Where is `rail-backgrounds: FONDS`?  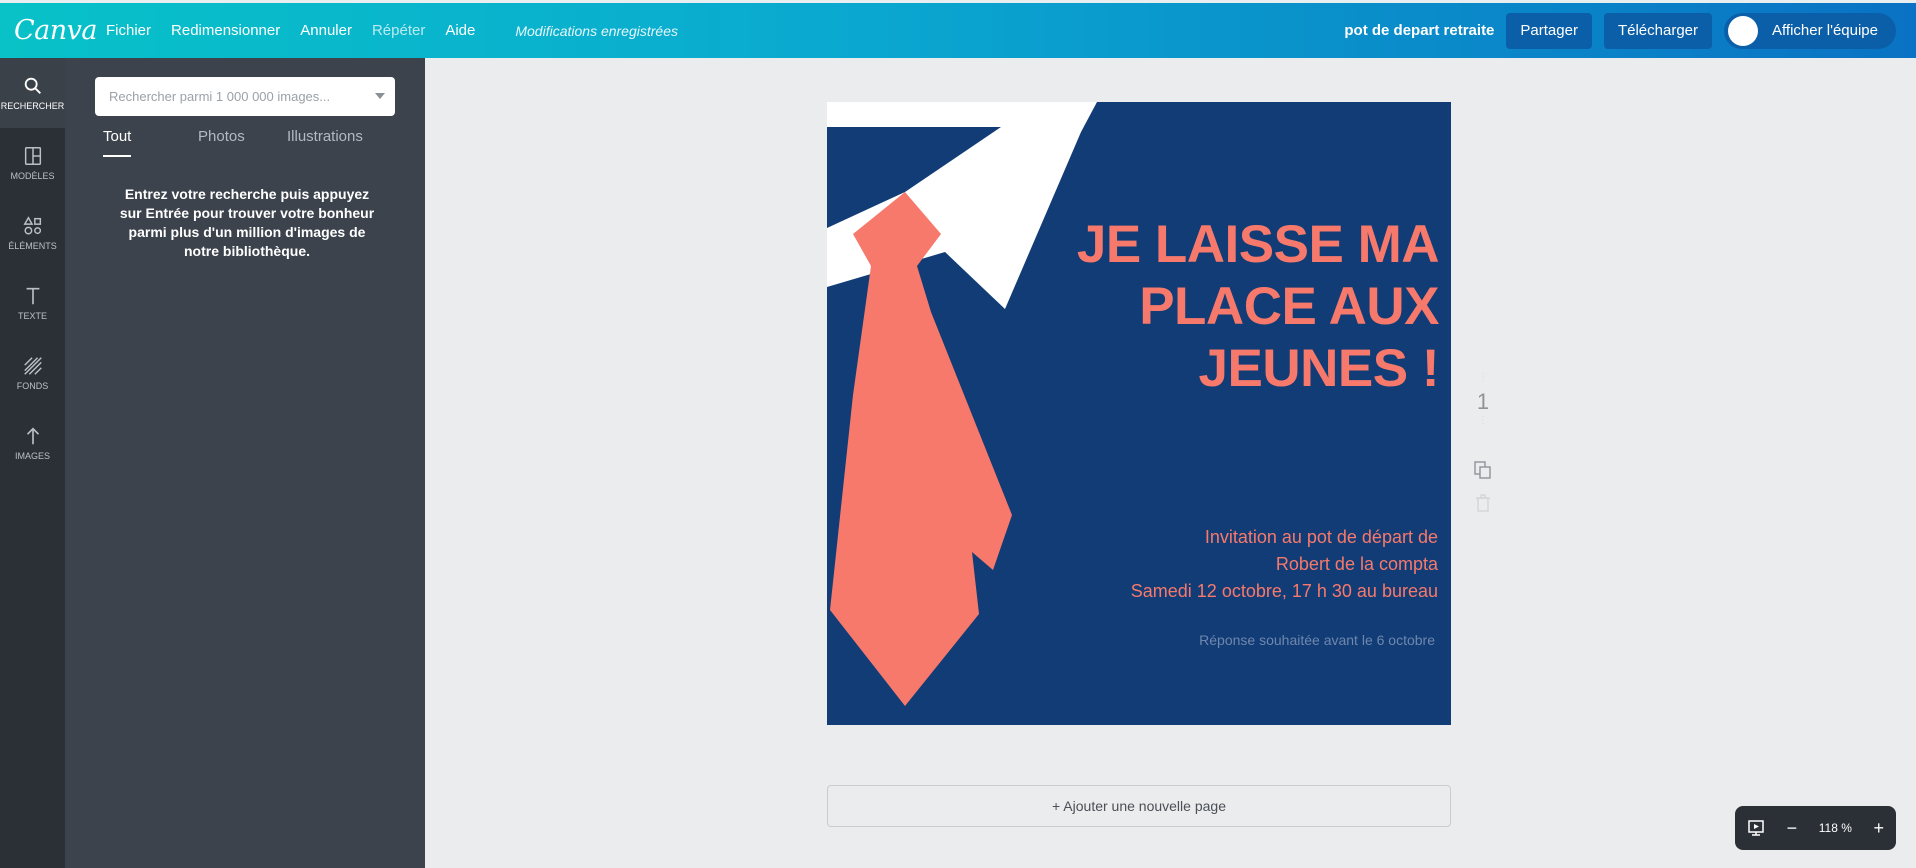
rail-backgrounds: FONDS is located at coordinates (32, 373).